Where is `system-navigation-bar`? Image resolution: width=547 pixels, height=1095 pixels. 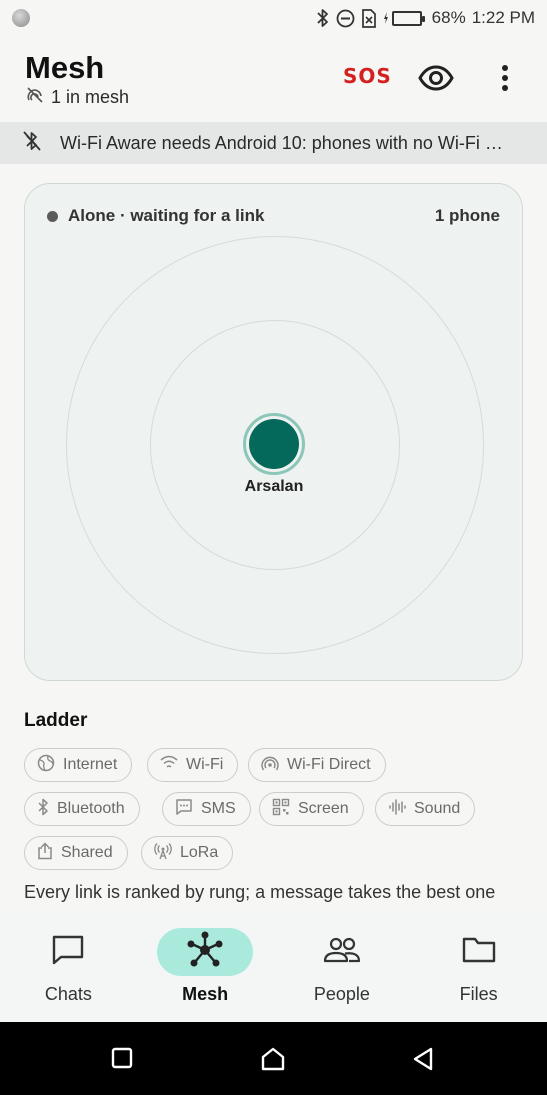
system-navigation-bar is located at coordinates (273, 1058).